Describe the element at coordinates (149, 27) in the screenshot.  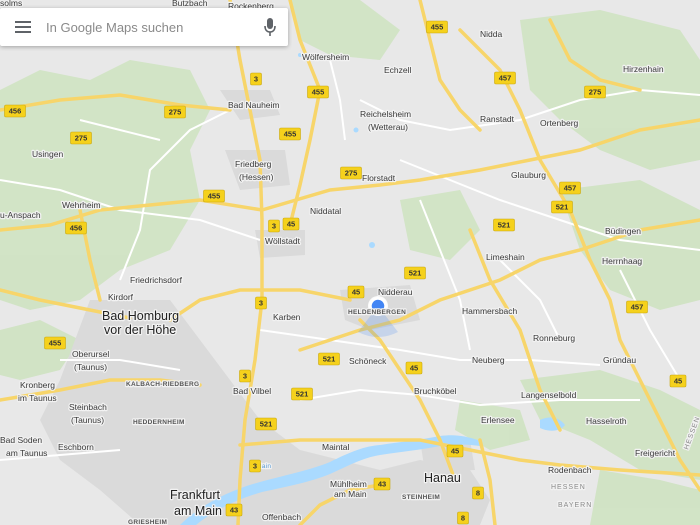
I see `search-input` at that location.